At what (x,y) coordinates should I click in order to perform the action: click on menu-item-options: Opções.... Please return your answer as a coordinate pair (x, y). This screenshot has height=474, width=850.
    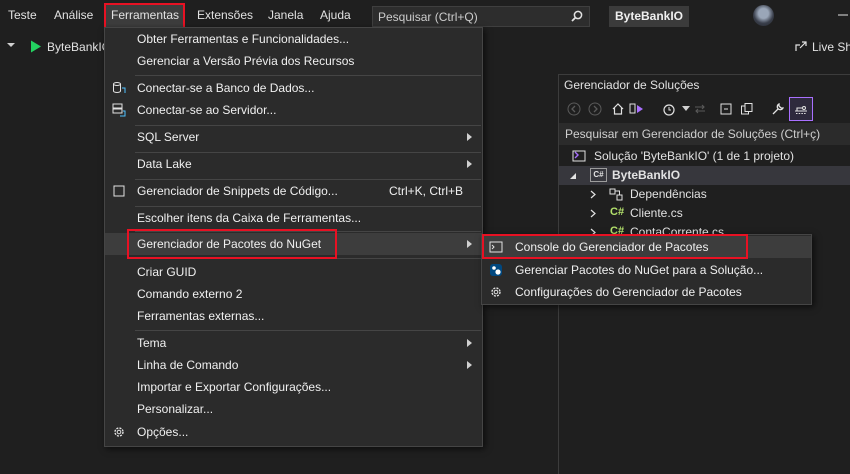
    Looking at the image, I should click on (293, 432).